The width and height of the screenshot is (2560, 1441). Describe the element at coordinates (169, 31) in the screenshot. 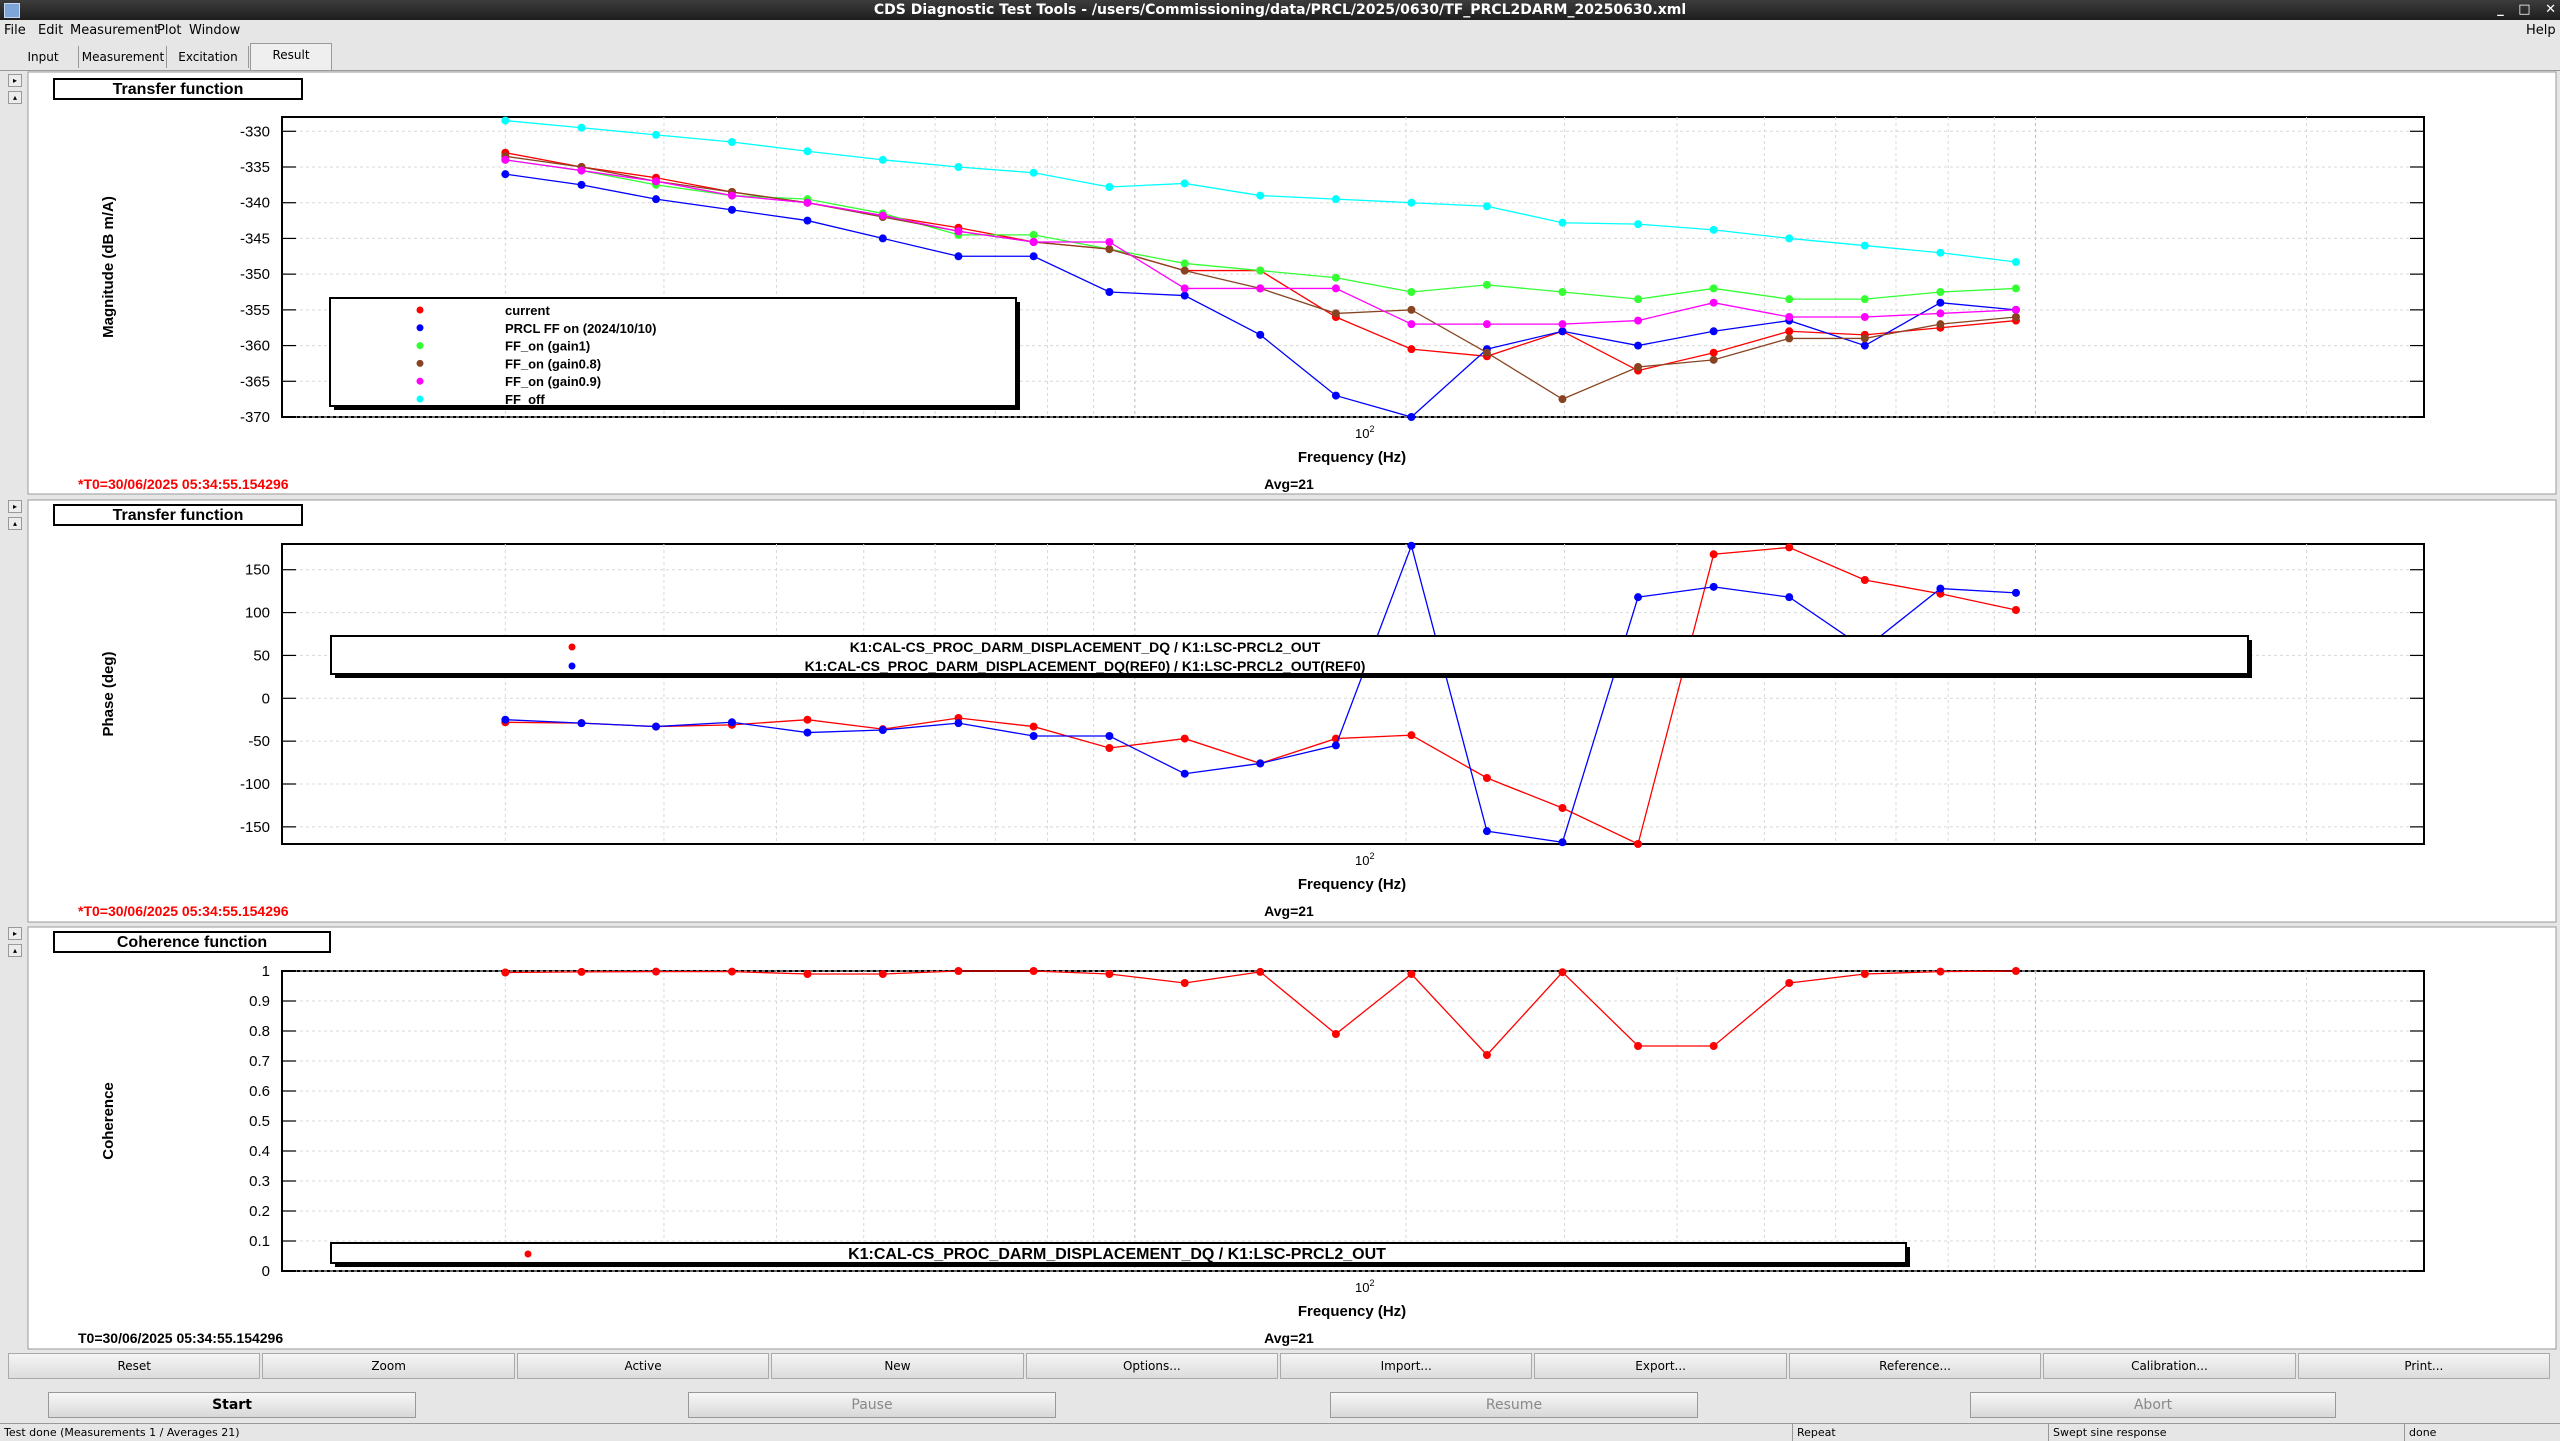

I see `menu-plot: Plot` at that location.